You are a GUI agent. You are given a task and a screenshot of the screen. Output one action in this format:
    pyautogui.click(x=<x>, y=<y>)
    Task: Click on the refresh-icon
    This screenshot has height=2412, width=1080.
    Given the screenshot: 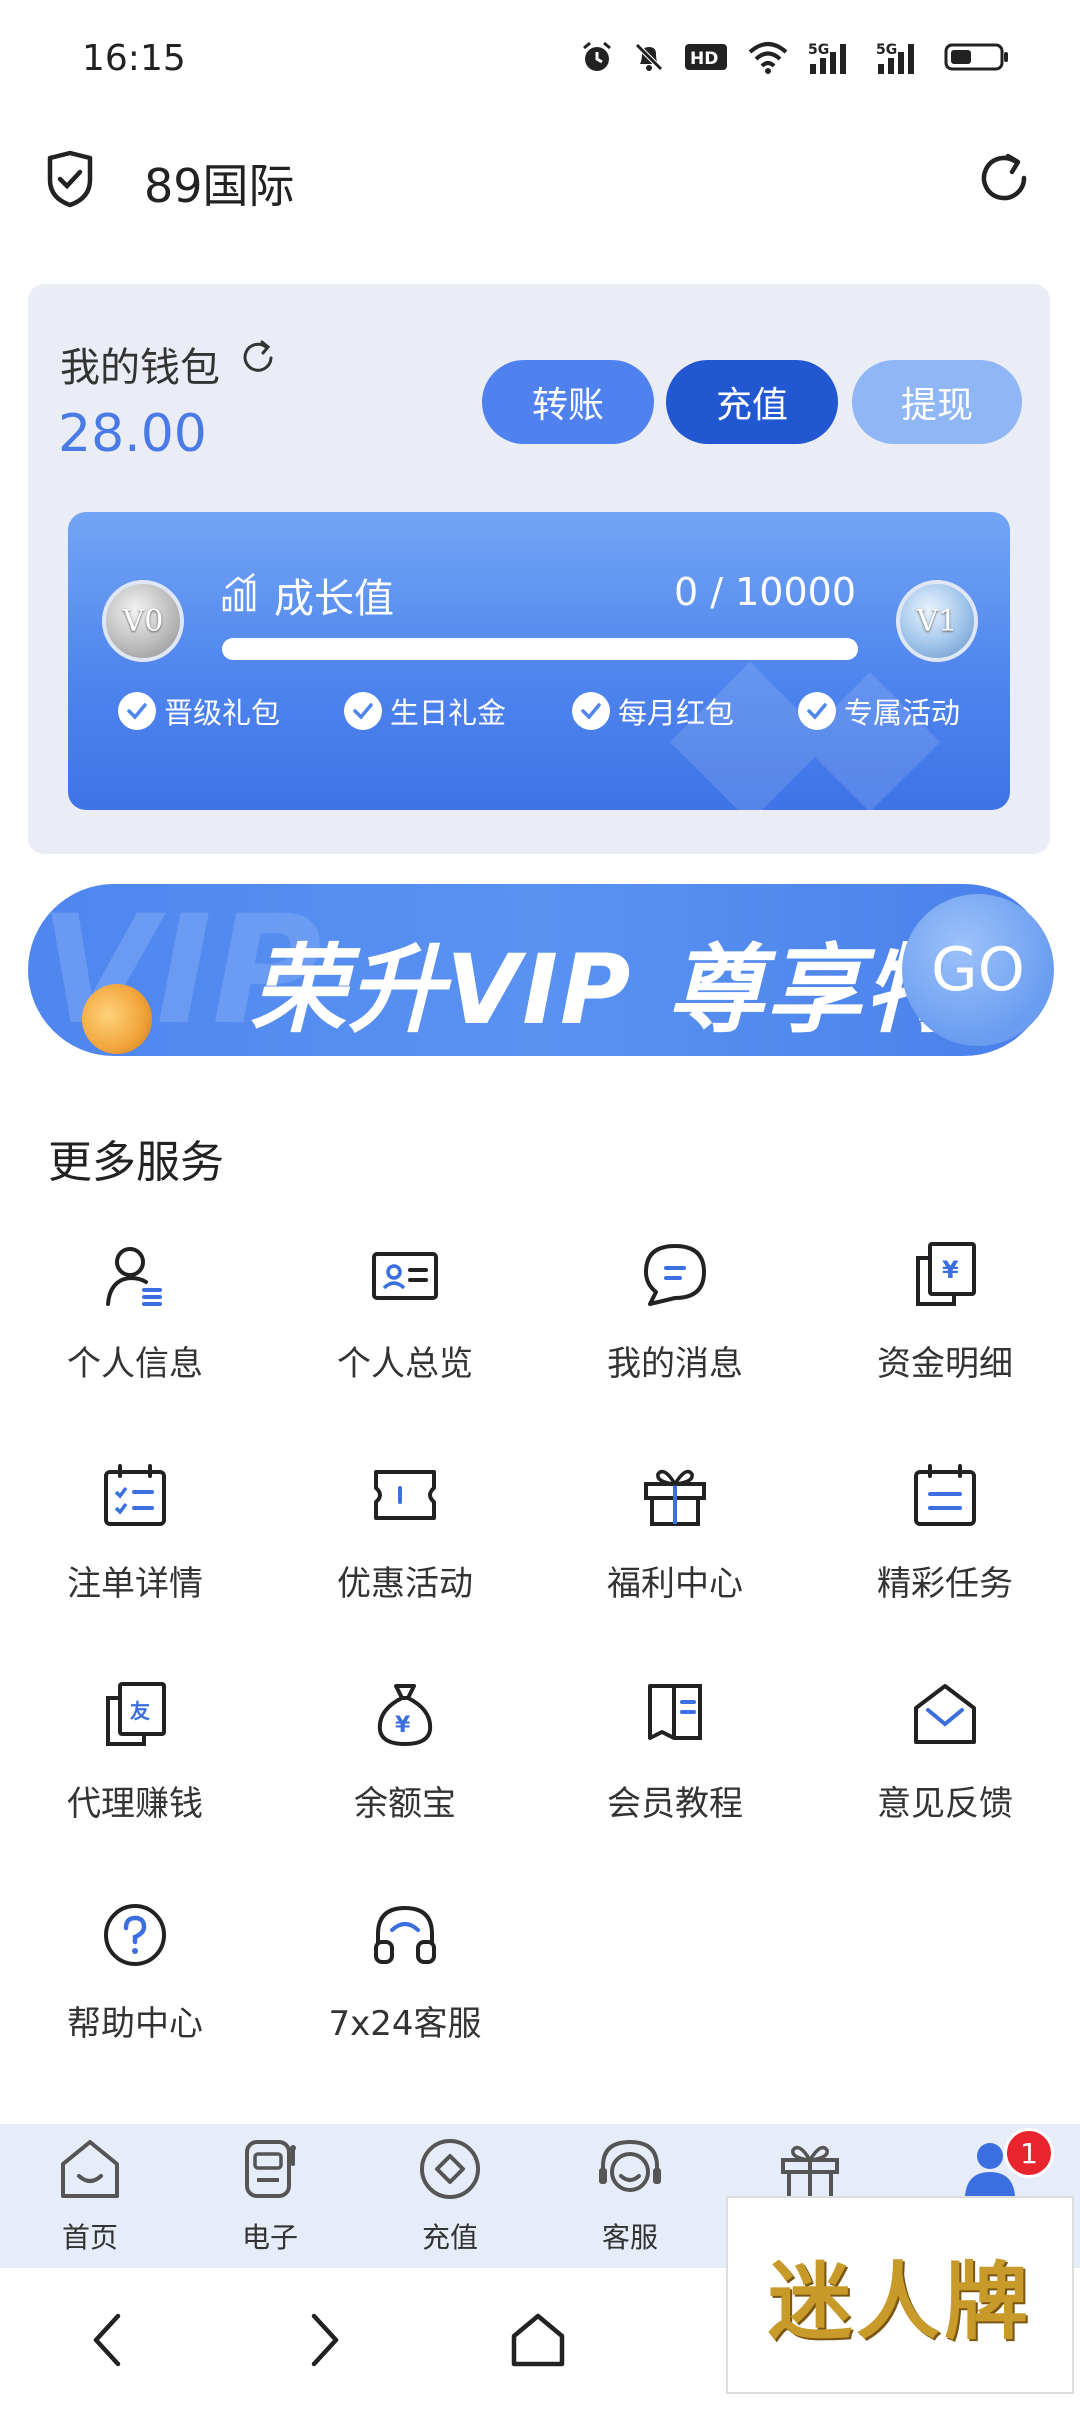 What is the action you would take?
    pyautogui.click(x=1004, y=178)
    